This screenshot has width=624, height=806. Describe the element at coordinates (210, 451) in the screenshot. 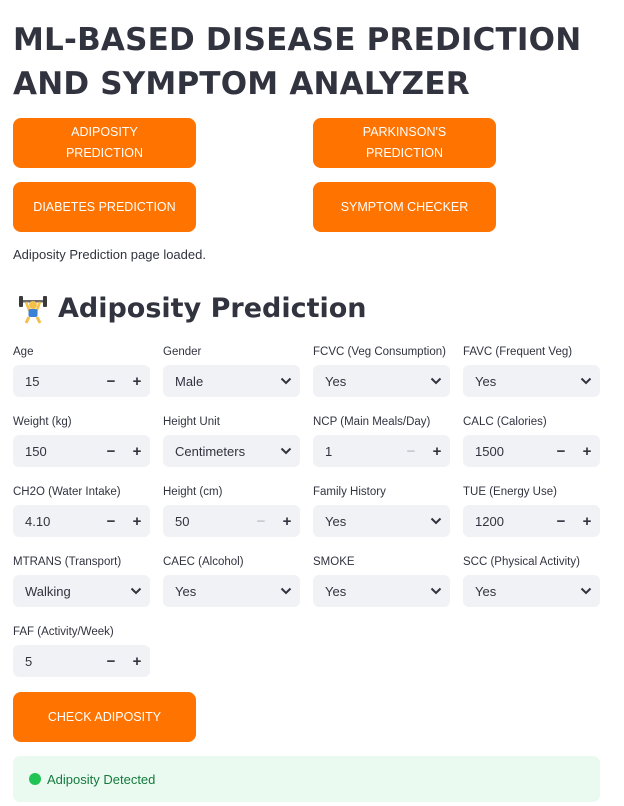

I see `height-unit-value: Centimeters` at that location.